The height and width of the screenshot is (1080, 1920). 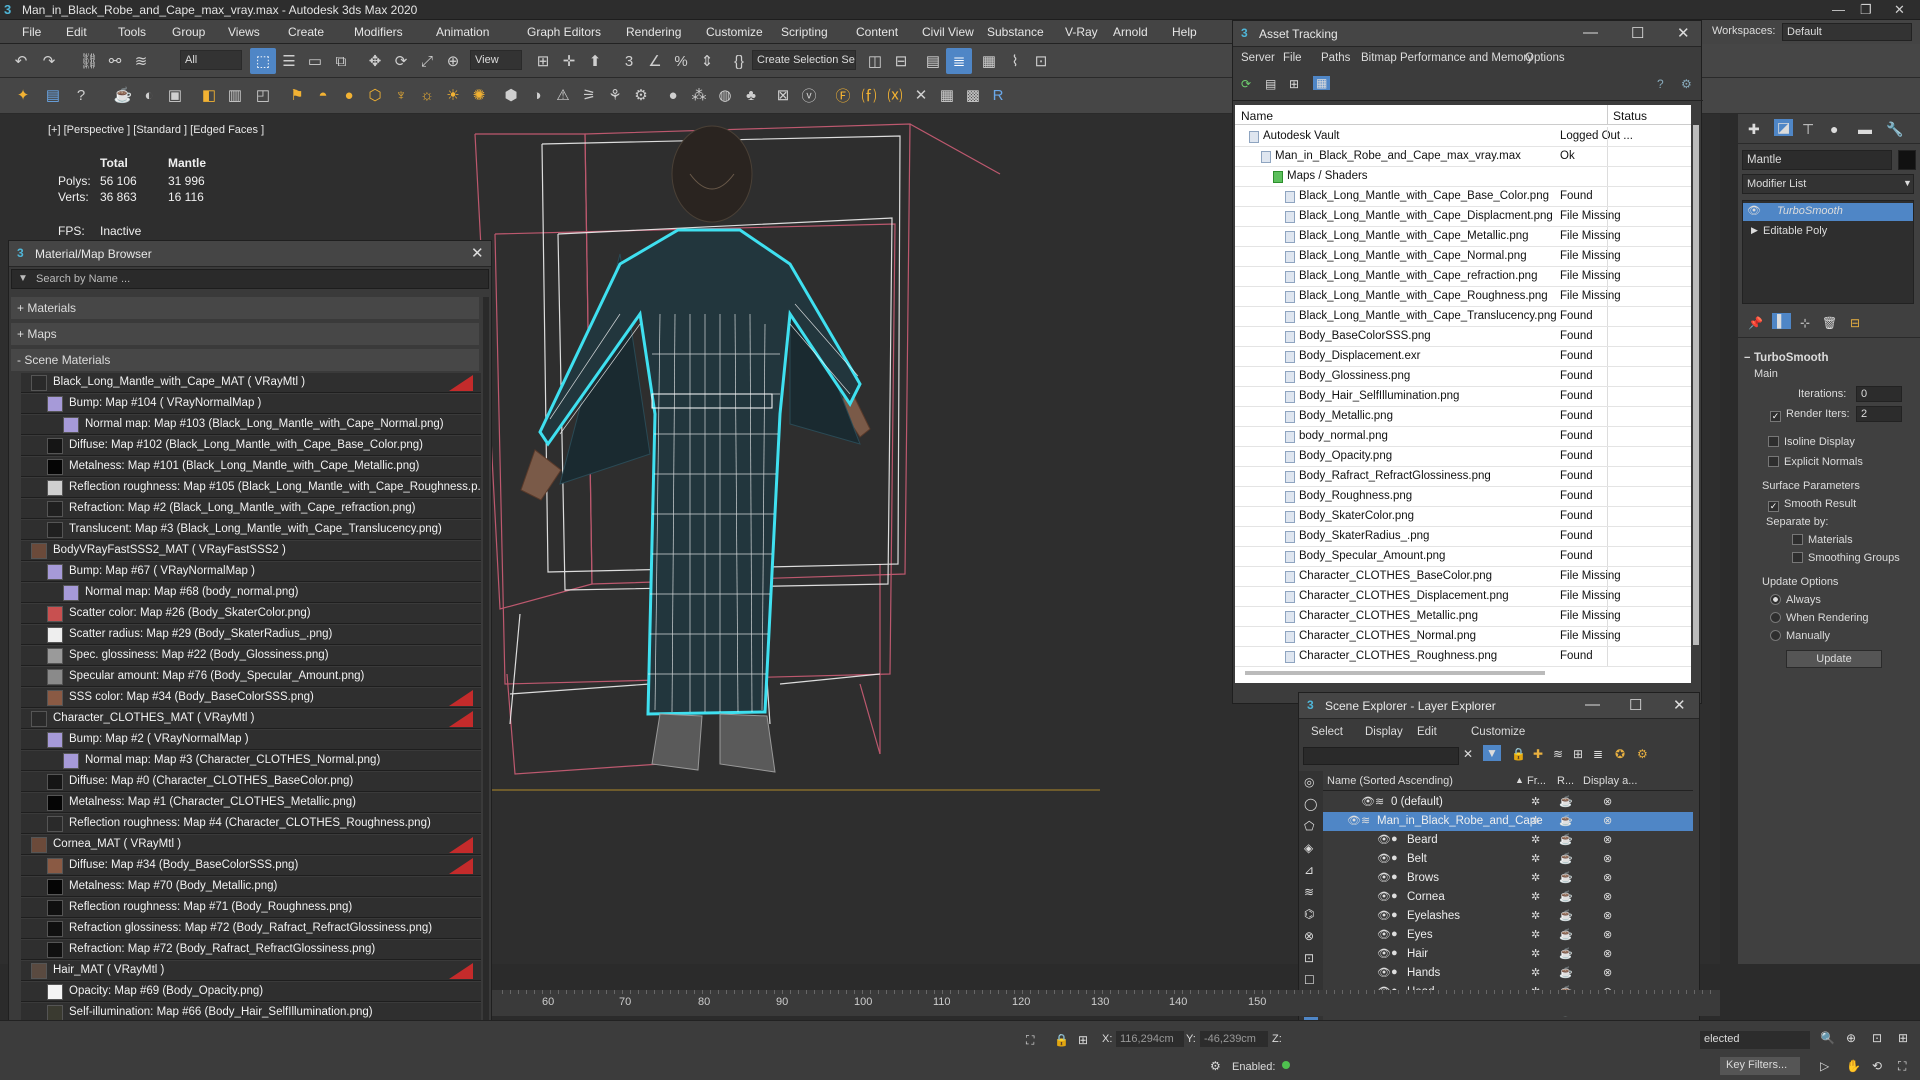 What do you see at coordinates (1308, 848) in the screenshot?
I see `display-lights-icon: ◈` at bounding box center [1308, 848].